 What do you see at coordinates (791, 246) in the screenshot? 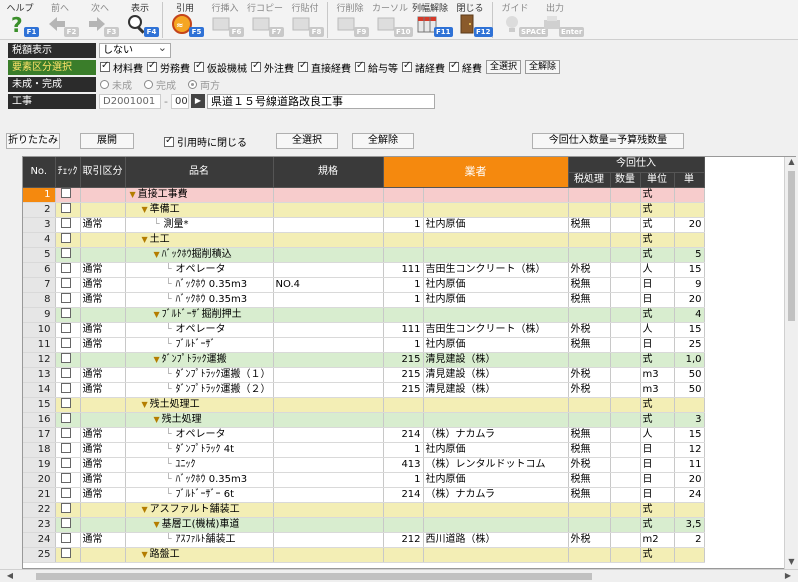
I see `vertical-scroll-thumb` at bounding box center [791, 246].